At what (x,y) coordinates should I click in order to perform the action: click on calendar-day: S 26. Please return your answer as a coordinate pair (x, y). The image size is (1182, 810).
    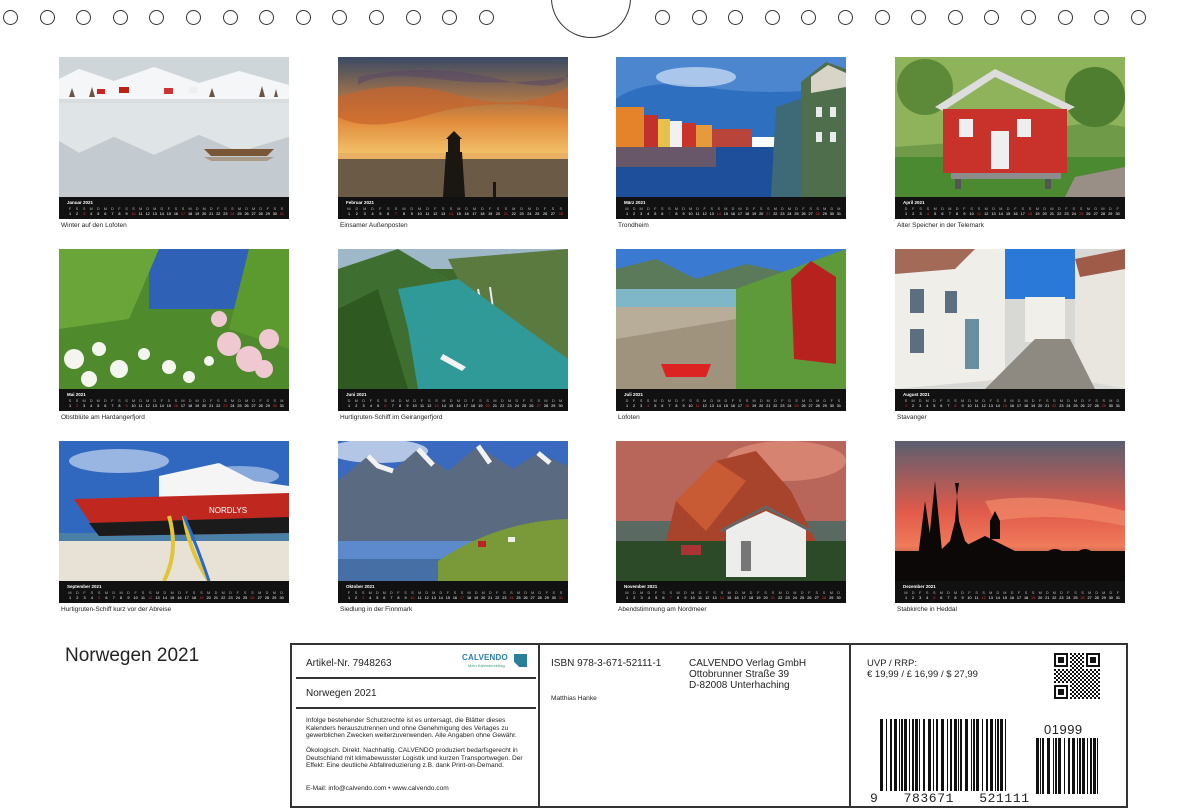
    Looking at the image, I should click on (1083, 596).